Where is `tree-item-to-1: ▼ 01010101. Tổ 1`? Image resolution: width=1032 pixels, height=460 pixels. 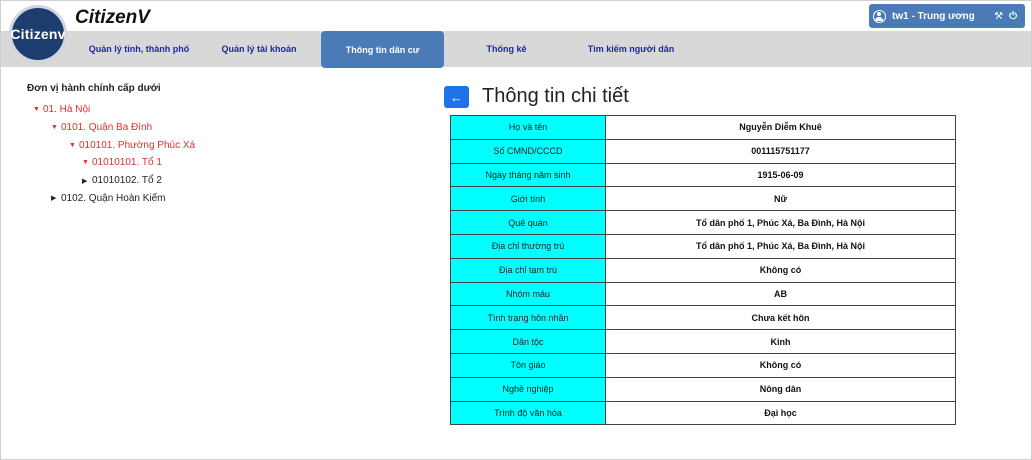
tree-item-to-1: ▼ 01010101. Tổ 1 is located at coordinates (111, 163).